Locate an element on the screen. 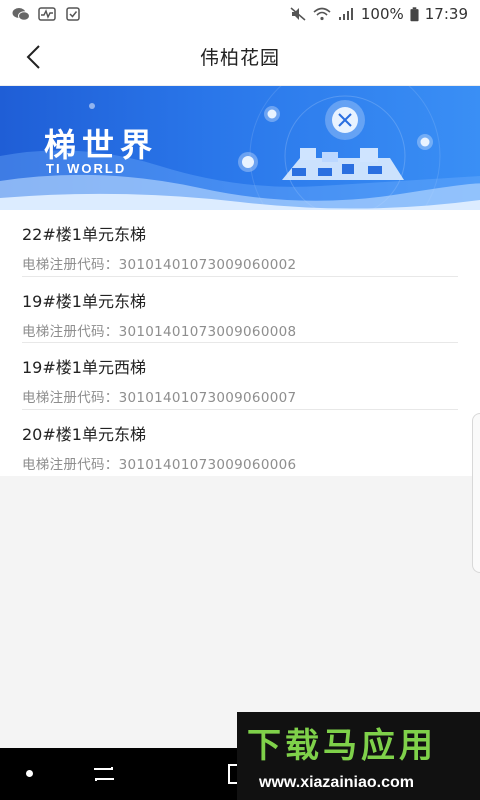  battery-percent: 100% is located at coordinates (382, 14).